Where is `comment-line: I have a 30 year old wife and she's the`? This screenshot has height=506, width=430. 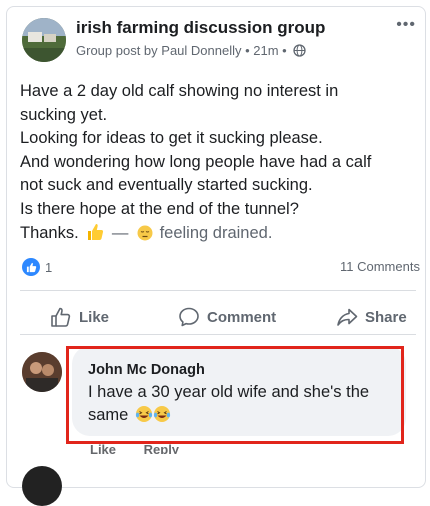 comment-line: I have a 30 year old wife and she's the is located at coordinates (229, 392).